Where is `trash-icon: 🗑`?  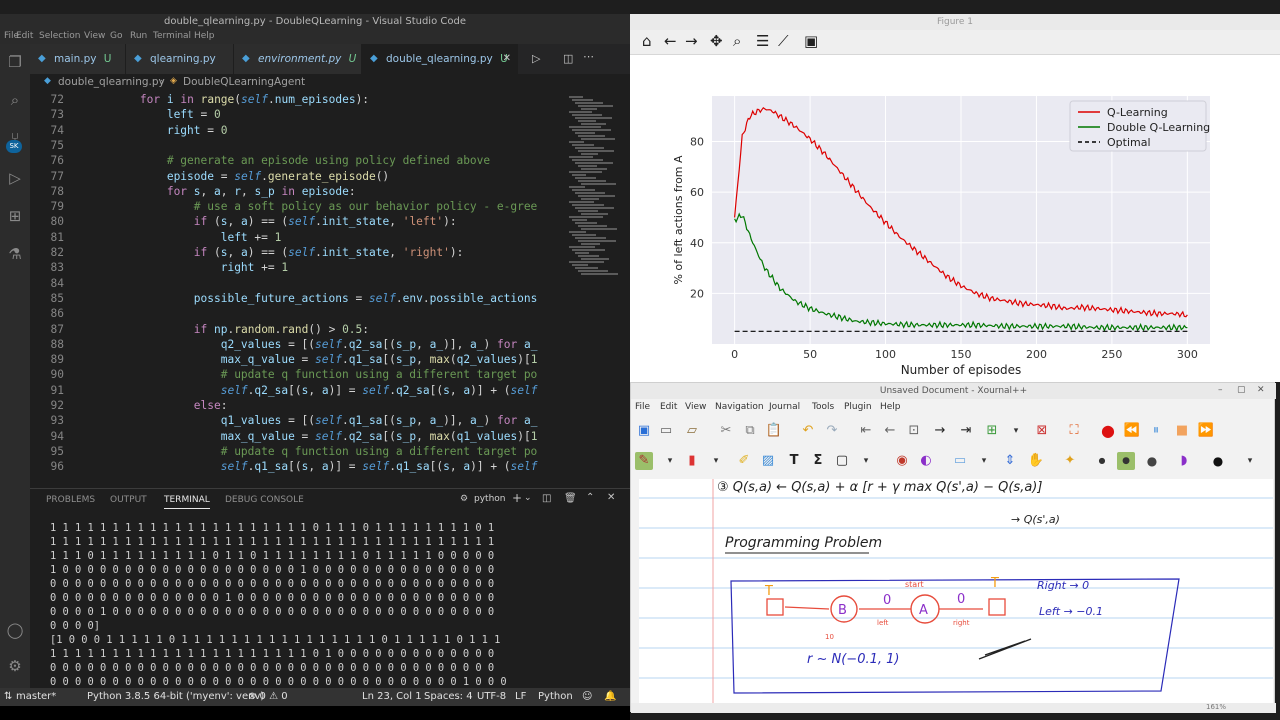
trash-icon: 🗑 is located at coordinates (570, 498).